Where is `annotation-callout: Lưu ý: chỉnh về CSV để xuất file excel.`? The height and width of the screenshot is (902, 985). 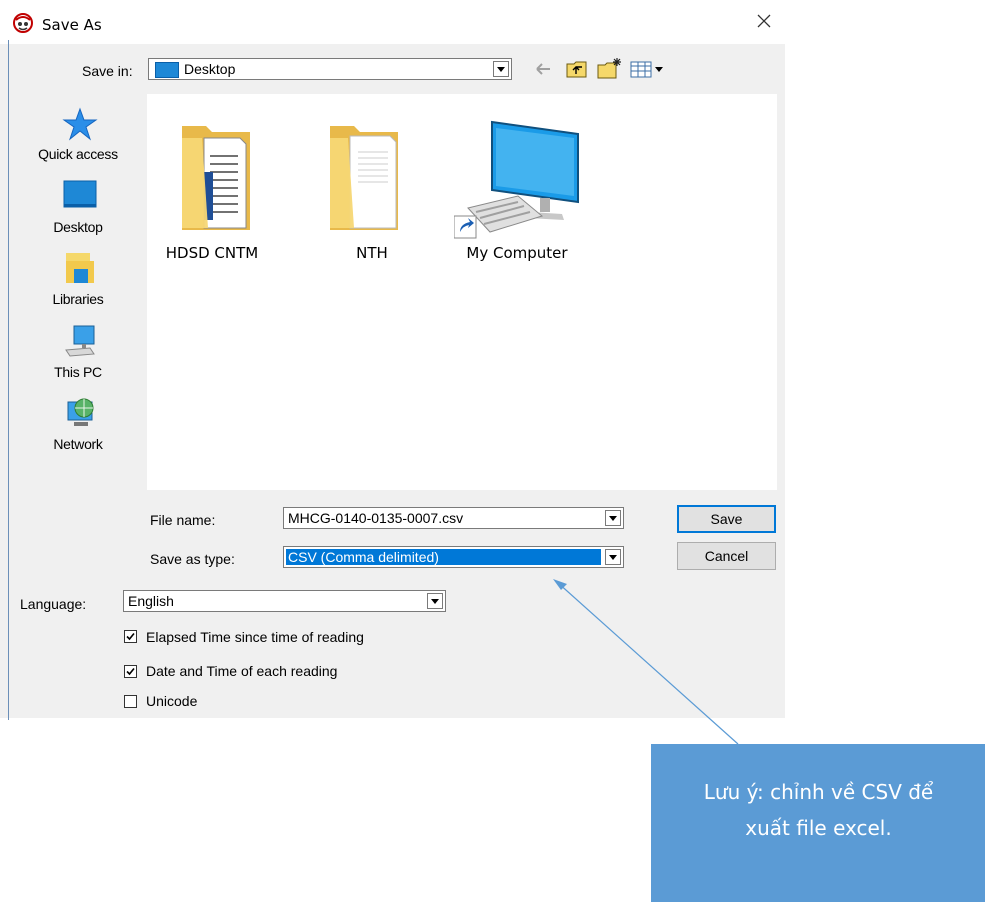 annotation-callout: Lưu ý: chỉnh về CSV để xuất file excel. is located at coordinates (818, 823).